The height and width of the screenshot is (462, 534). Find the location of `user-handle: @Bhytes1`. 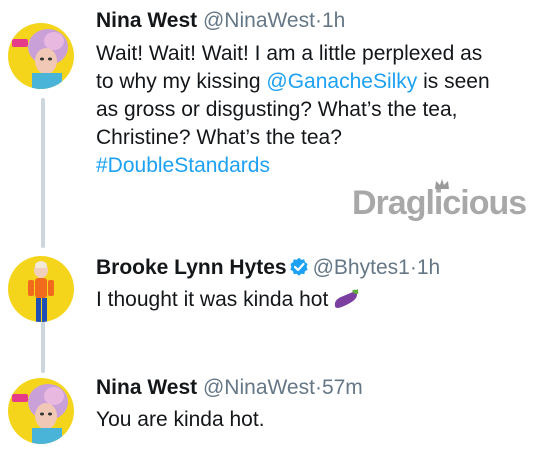

user-handle: @Bhytes1 is located at coordinates (361, 267).